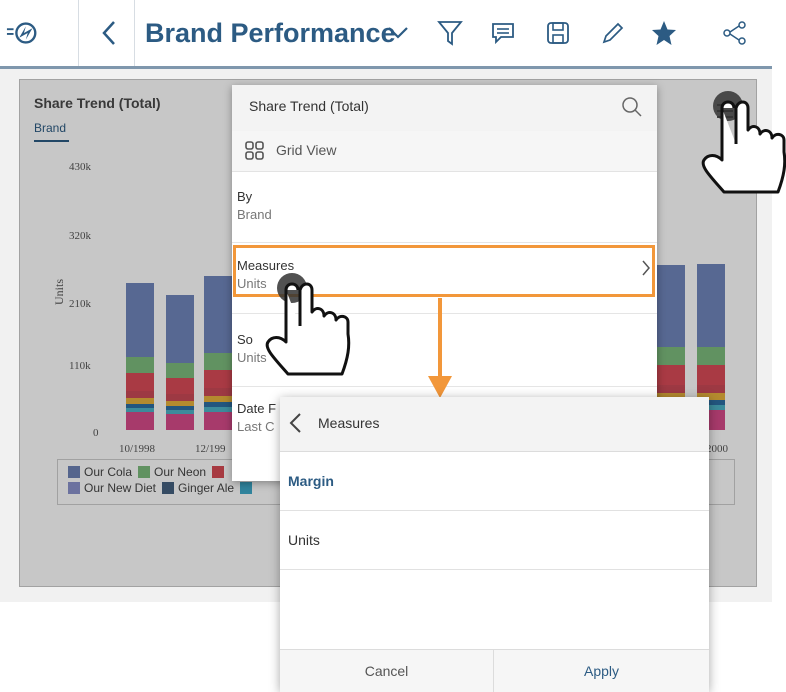  I want to click on callout-arrow-head, so click(440, 387).